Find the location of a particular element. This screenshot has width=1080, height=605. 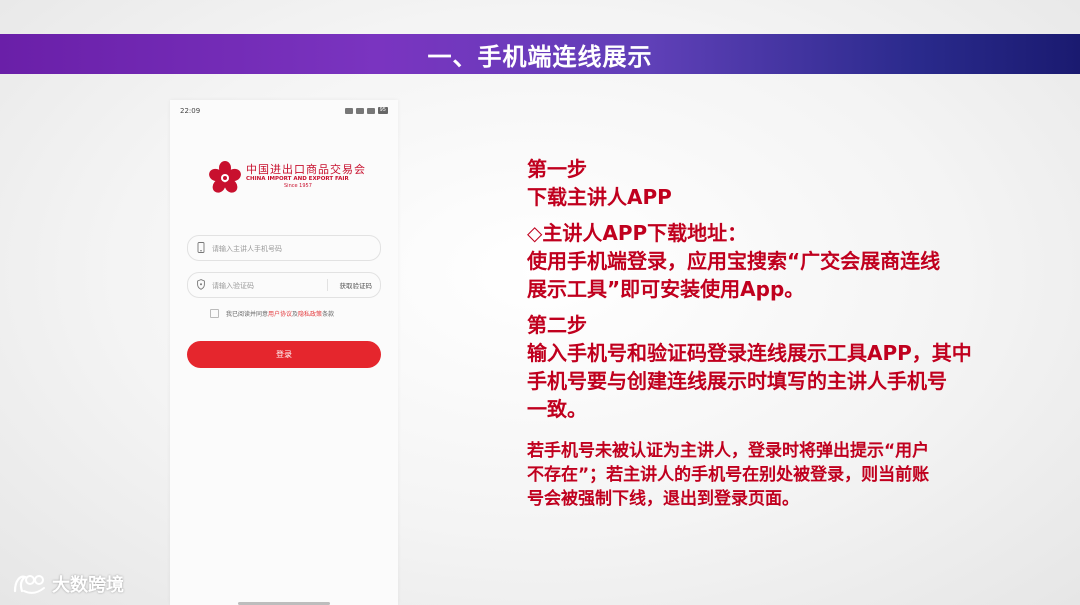

watermark-logo-icon is located at coordinates (29, 584).